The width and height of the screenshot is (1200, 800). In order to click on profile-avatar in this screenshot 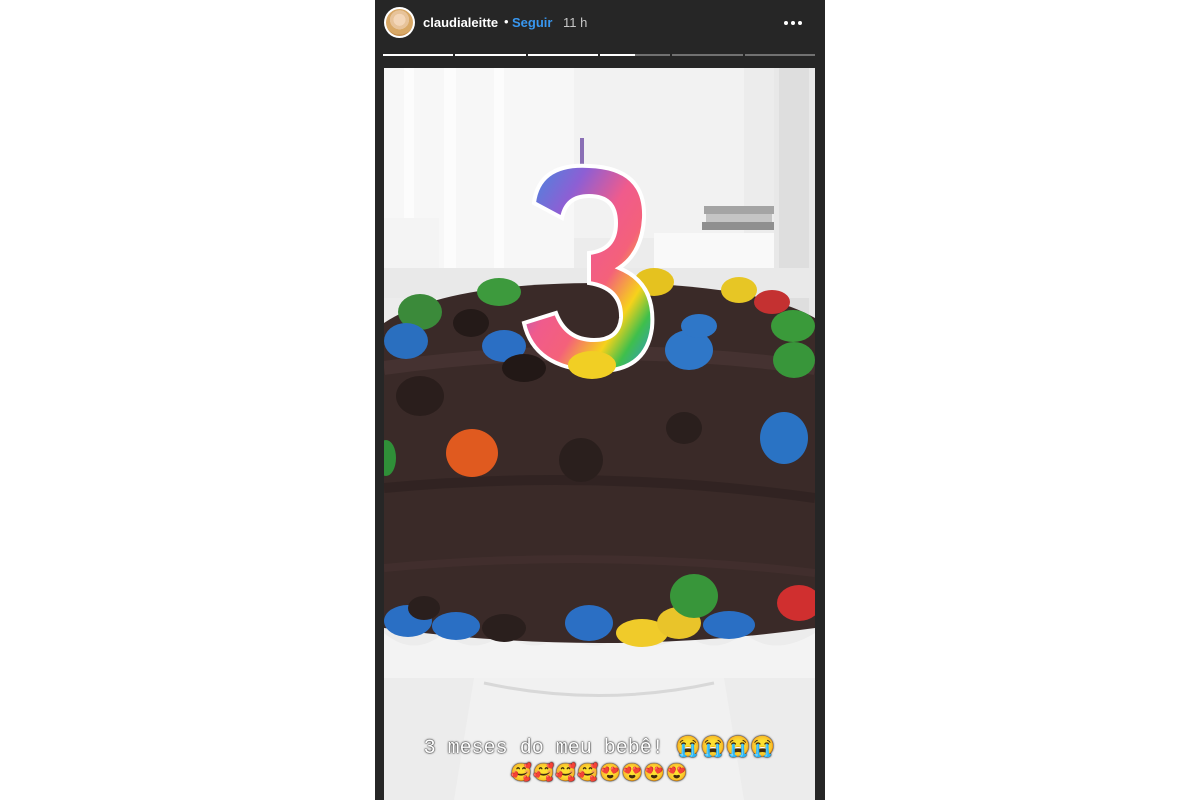, I will do `click(399, 22)`.